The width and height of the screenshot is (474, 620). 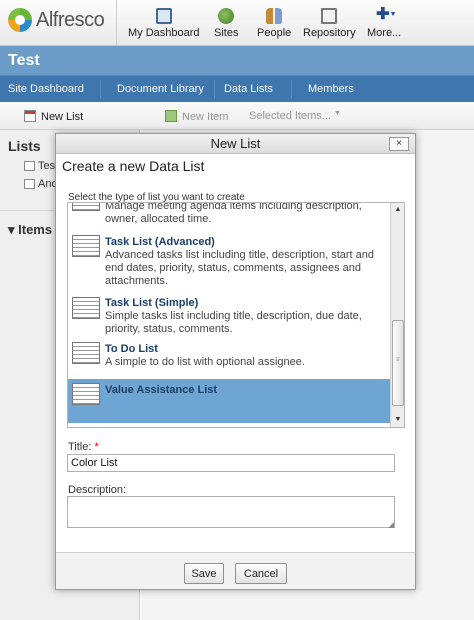 I want to click on scrollbar-thumb: ≡, so click(x=398, y=363).